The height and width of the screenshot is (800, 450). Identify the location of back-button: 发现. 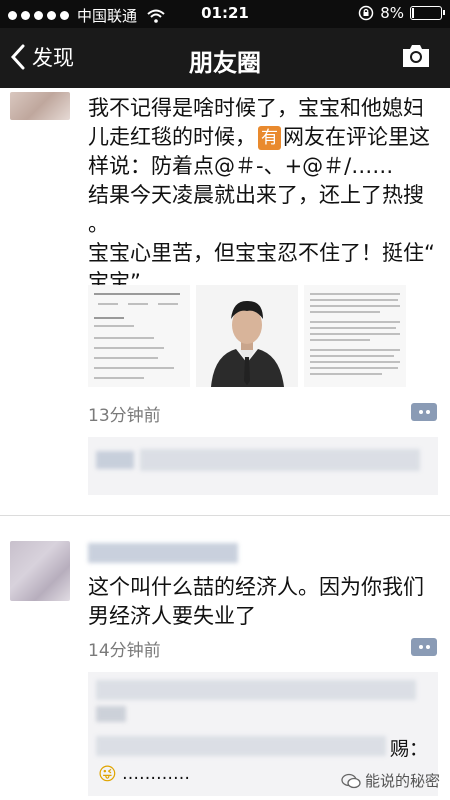
(42, 57).